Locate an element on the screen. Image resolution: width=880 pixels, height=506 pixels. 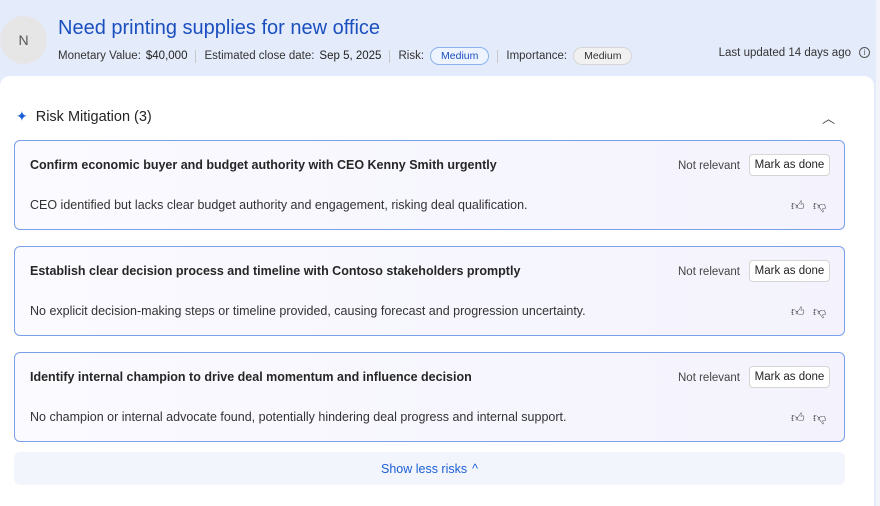
last-updated: Last updated 14 days ago is located at coordinates (784, 53).